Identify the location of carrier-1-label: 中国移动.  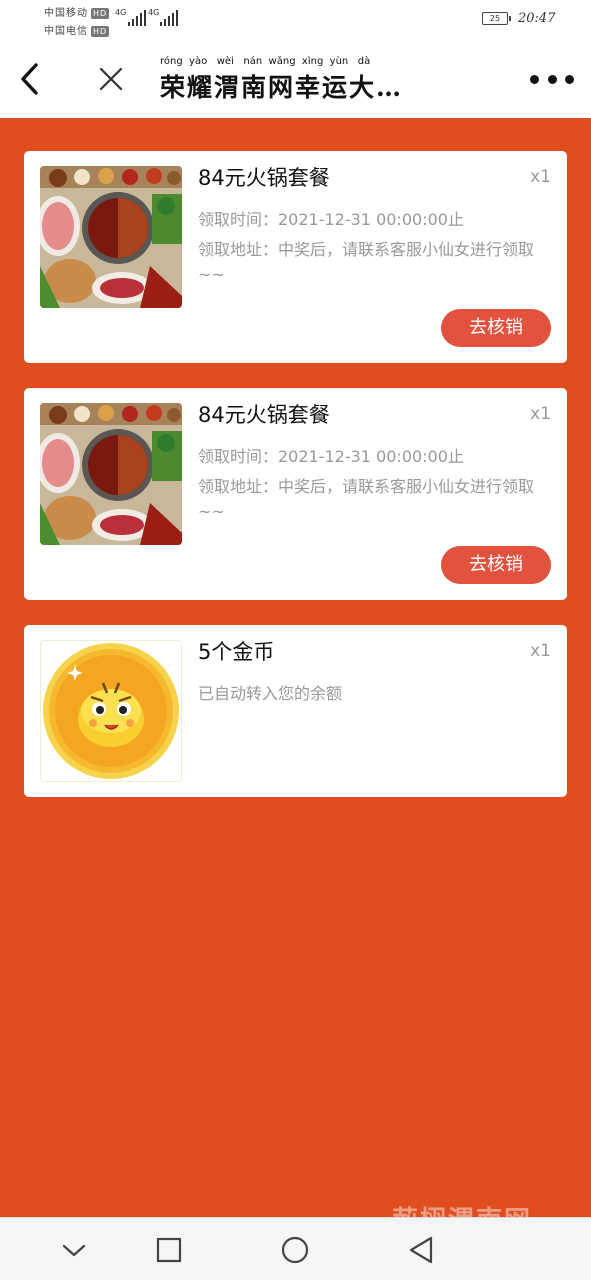
(66, 13).